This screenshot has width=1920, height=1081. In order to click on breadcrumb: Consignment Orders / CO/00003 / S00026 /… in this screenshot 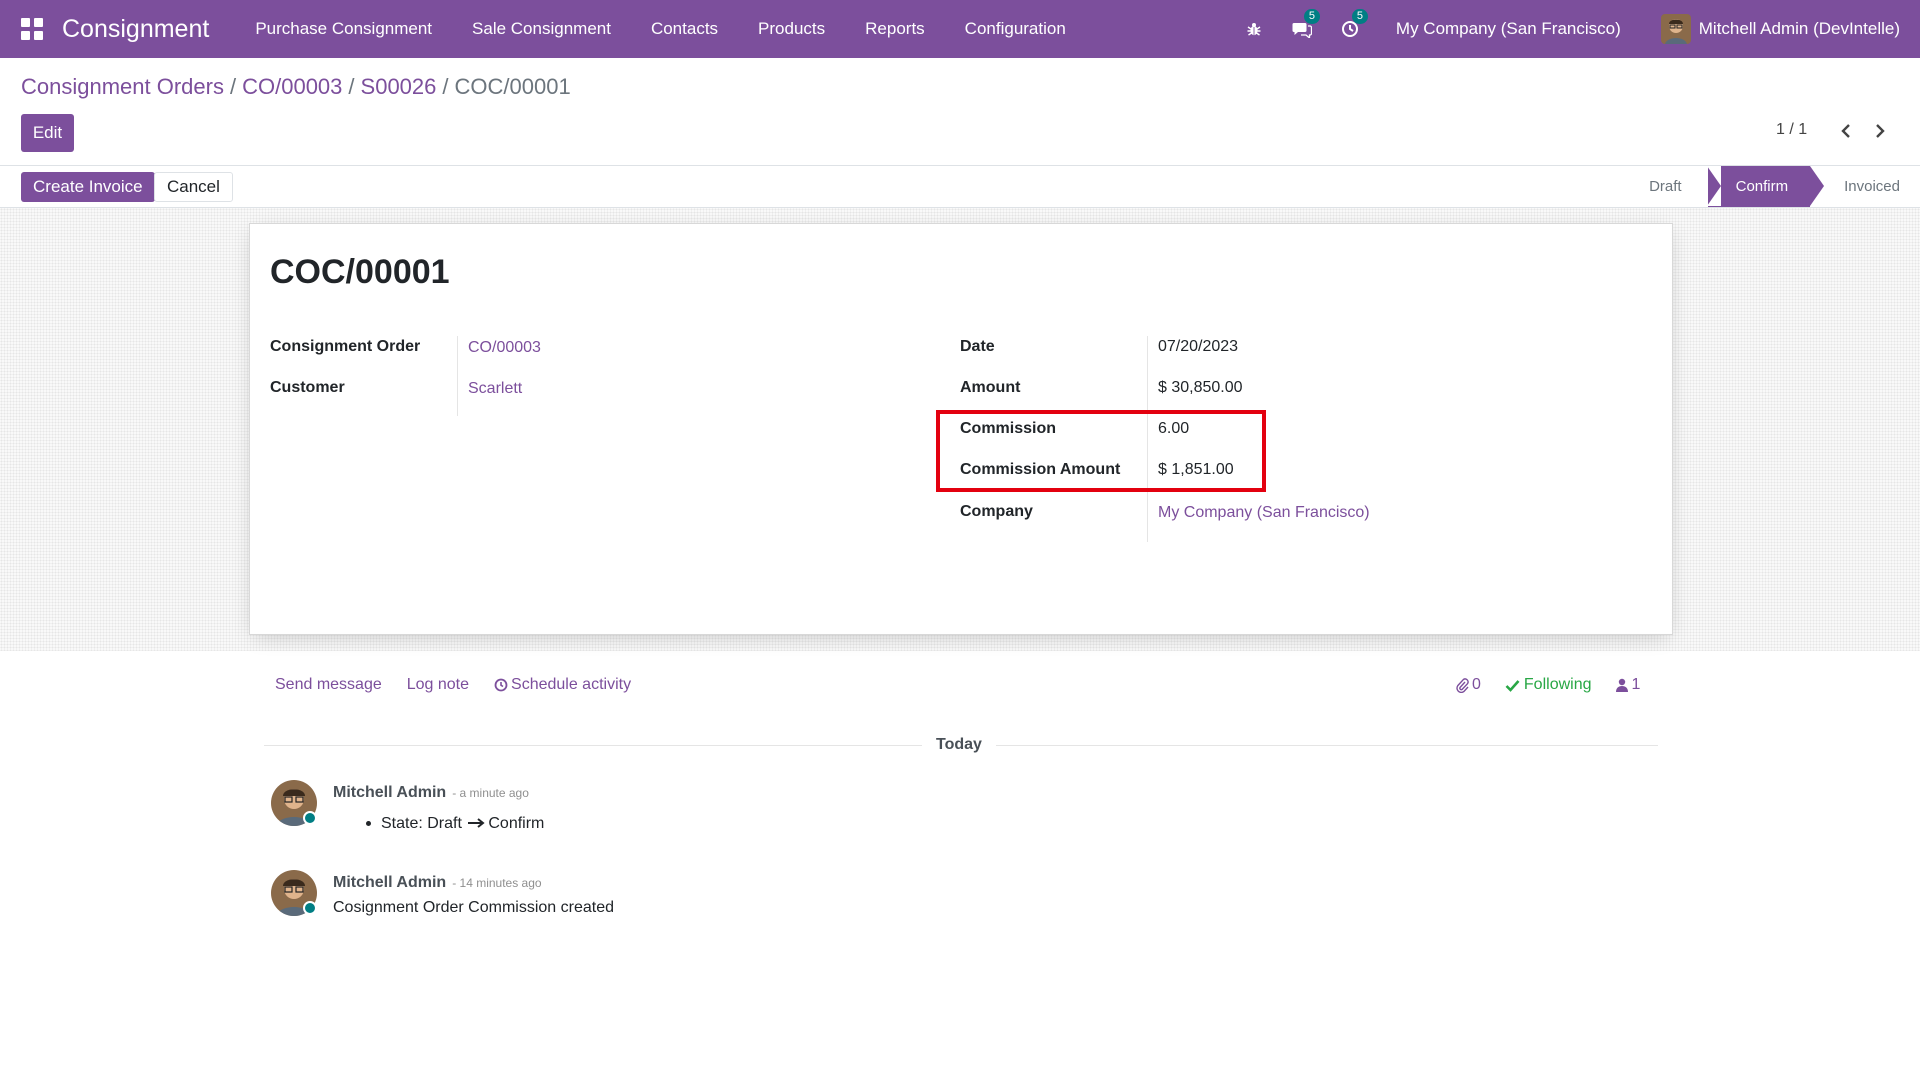, I will do `click(296, 87)`.